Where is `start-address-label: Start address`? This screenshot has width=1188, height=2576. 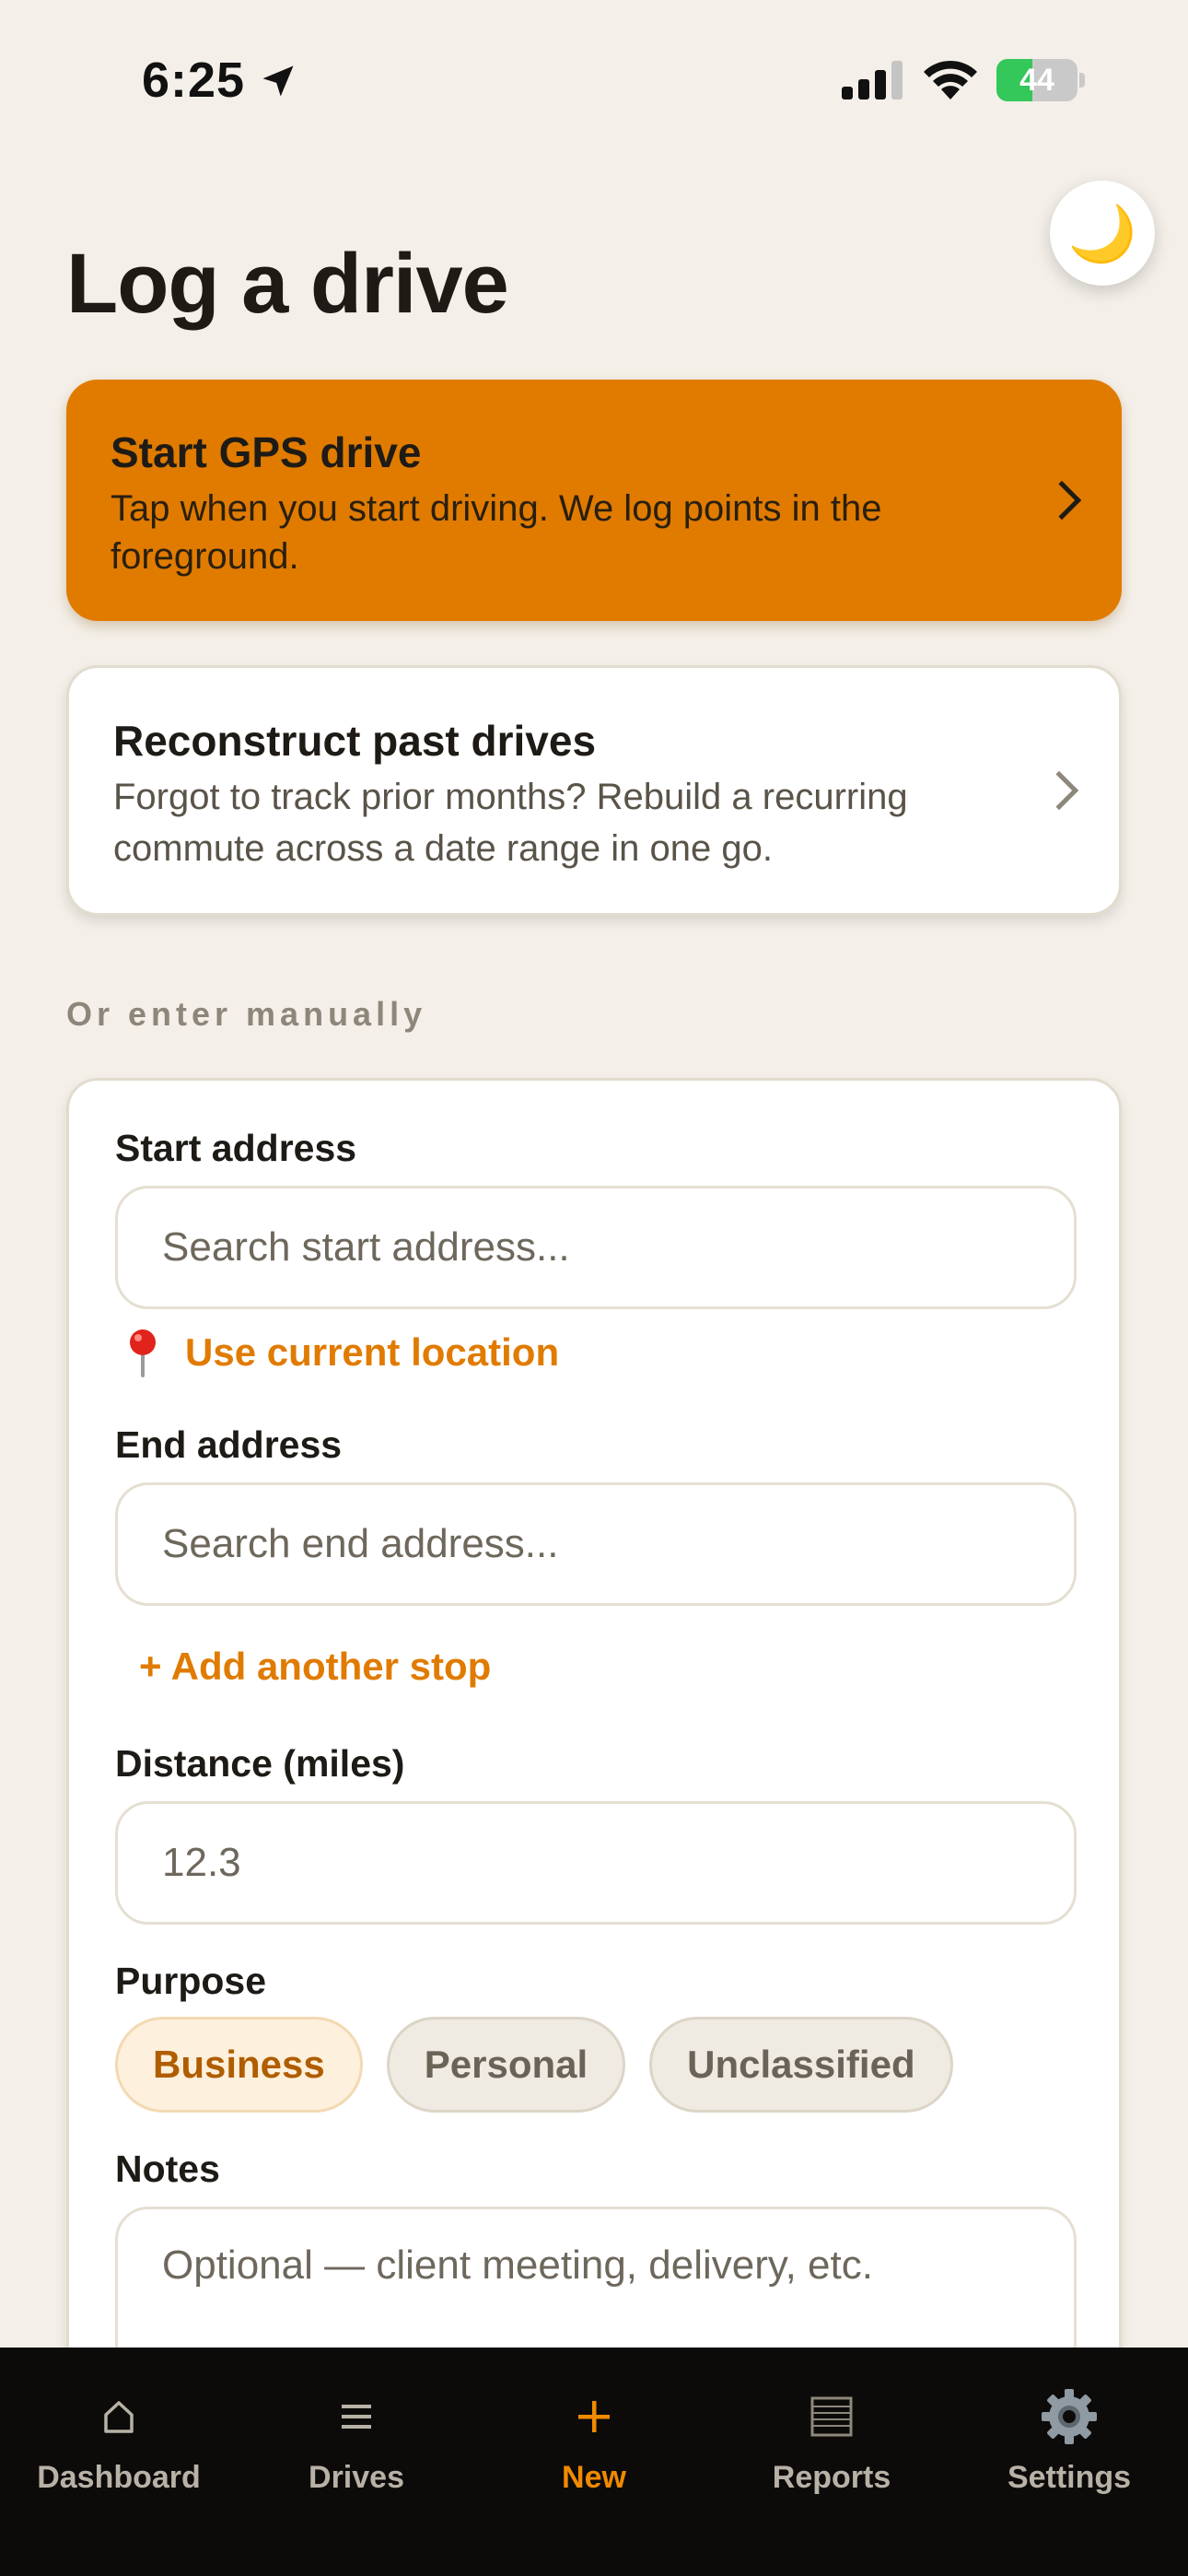
start-address-label: Start address is located at coordinates (236, 1148).